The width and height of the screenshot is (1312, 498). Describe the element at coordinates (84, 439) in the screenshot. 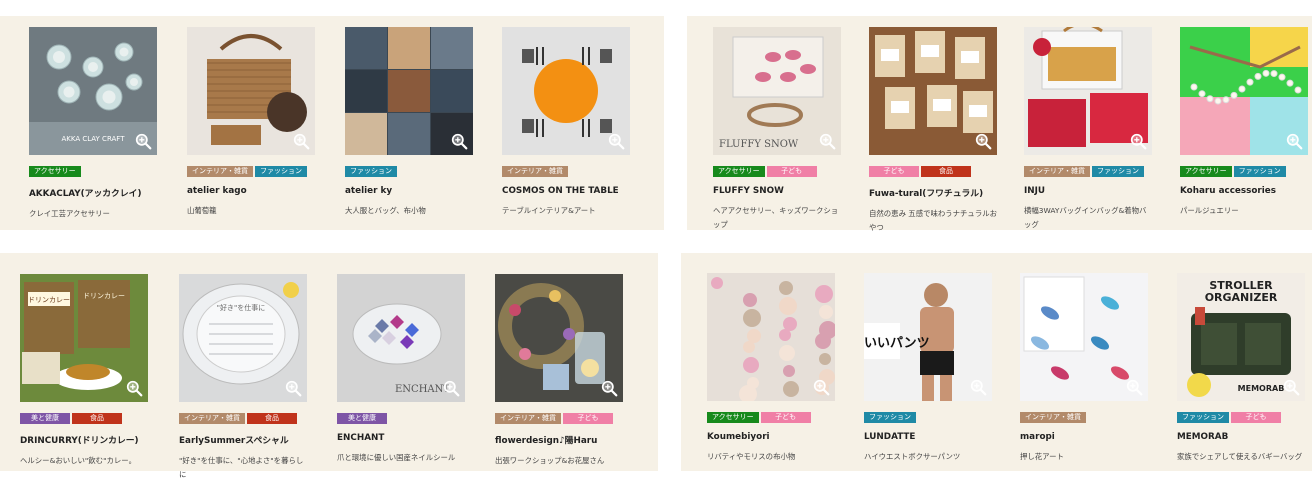

I see `shop-name: DRINCURRY(ドリンカレー)` at that location.